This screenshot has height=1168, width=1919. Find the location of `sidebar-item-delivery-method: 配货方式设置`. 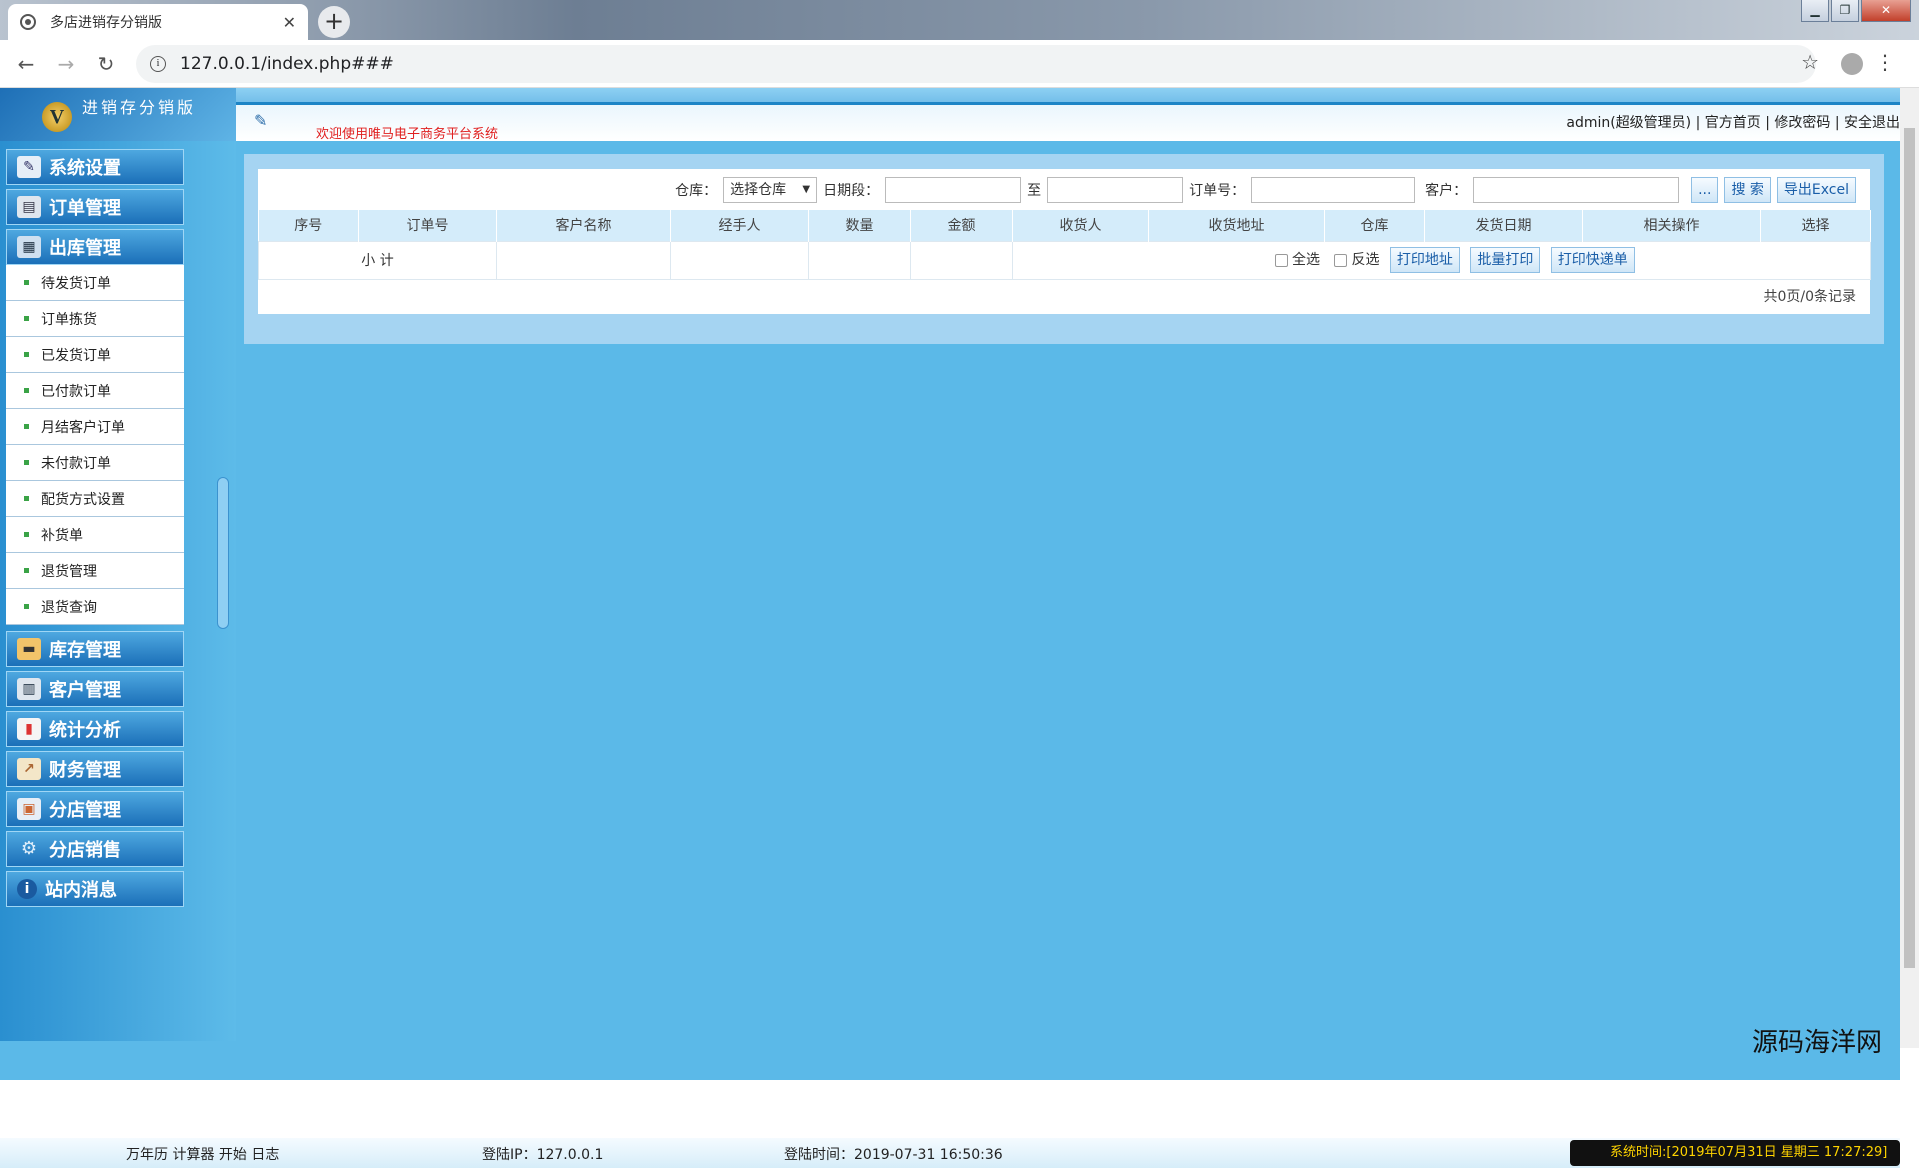

sidebar-item-delivery-method: 配货方式设置 is located at coordinates (95, 499).